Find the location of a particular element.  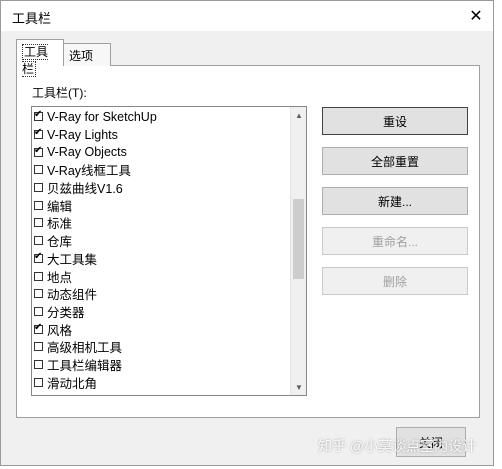

close-icon: ✕ is located at coordinates (476, 16).